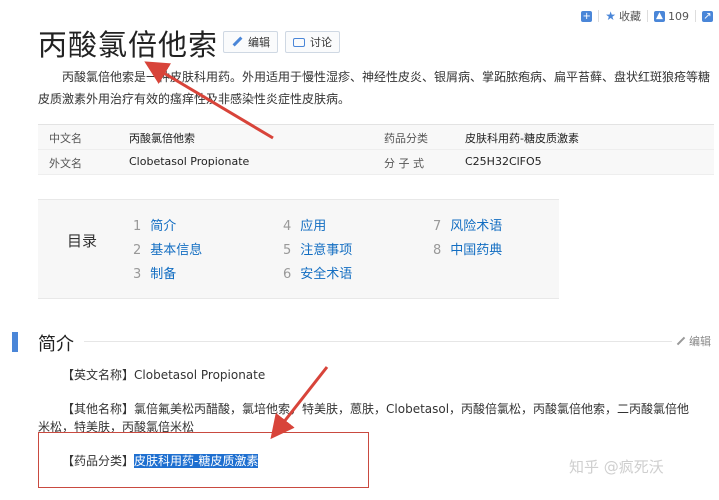  Describe the element at coordinates (209, 100) in the screenshot. I see `annotation-arrow-title` at that location.